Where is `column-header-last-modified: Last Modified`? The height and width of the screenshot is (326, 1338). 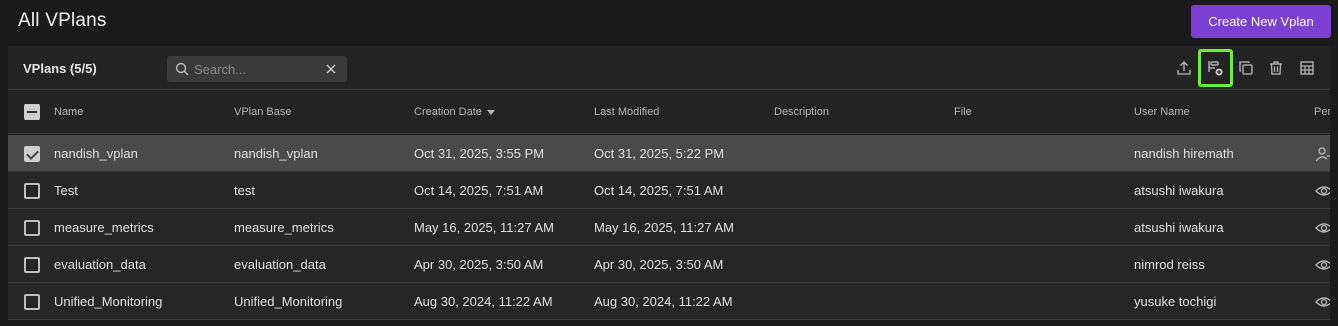
column-header-last-modified: Last Modified is located at coordinates (626, 112).